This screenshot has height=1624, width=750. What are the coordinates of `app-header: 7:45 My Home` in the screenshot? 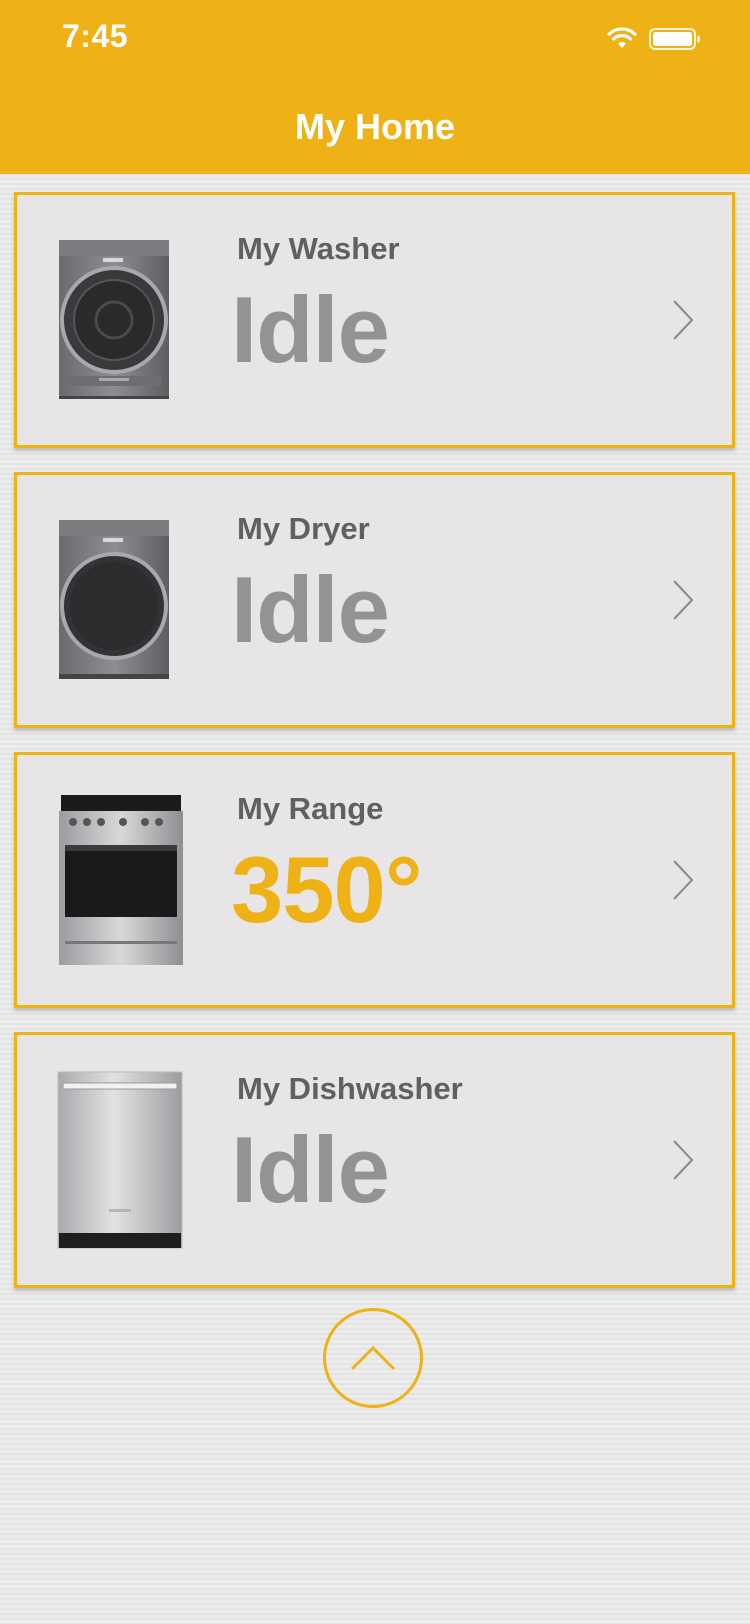 It's located at (375, 87).